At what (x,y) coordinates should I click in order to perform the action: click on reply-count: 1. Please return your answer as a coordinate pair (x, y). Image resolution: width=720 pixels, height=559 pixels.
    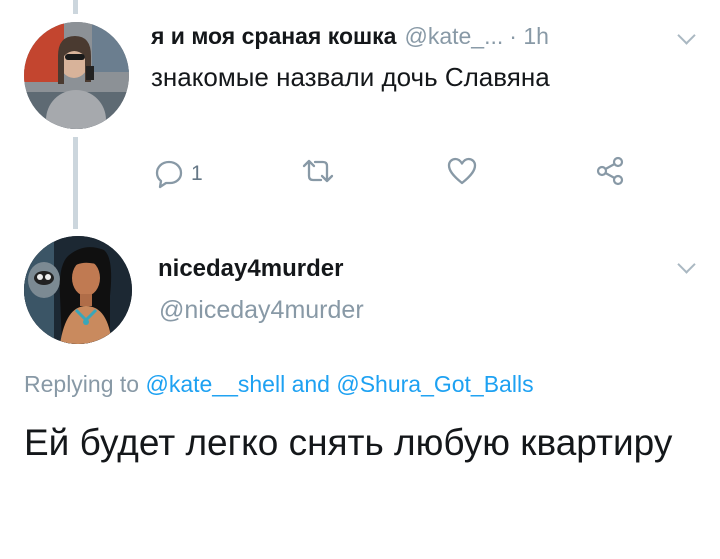
    Looking at the image, I should click on (197, 173).